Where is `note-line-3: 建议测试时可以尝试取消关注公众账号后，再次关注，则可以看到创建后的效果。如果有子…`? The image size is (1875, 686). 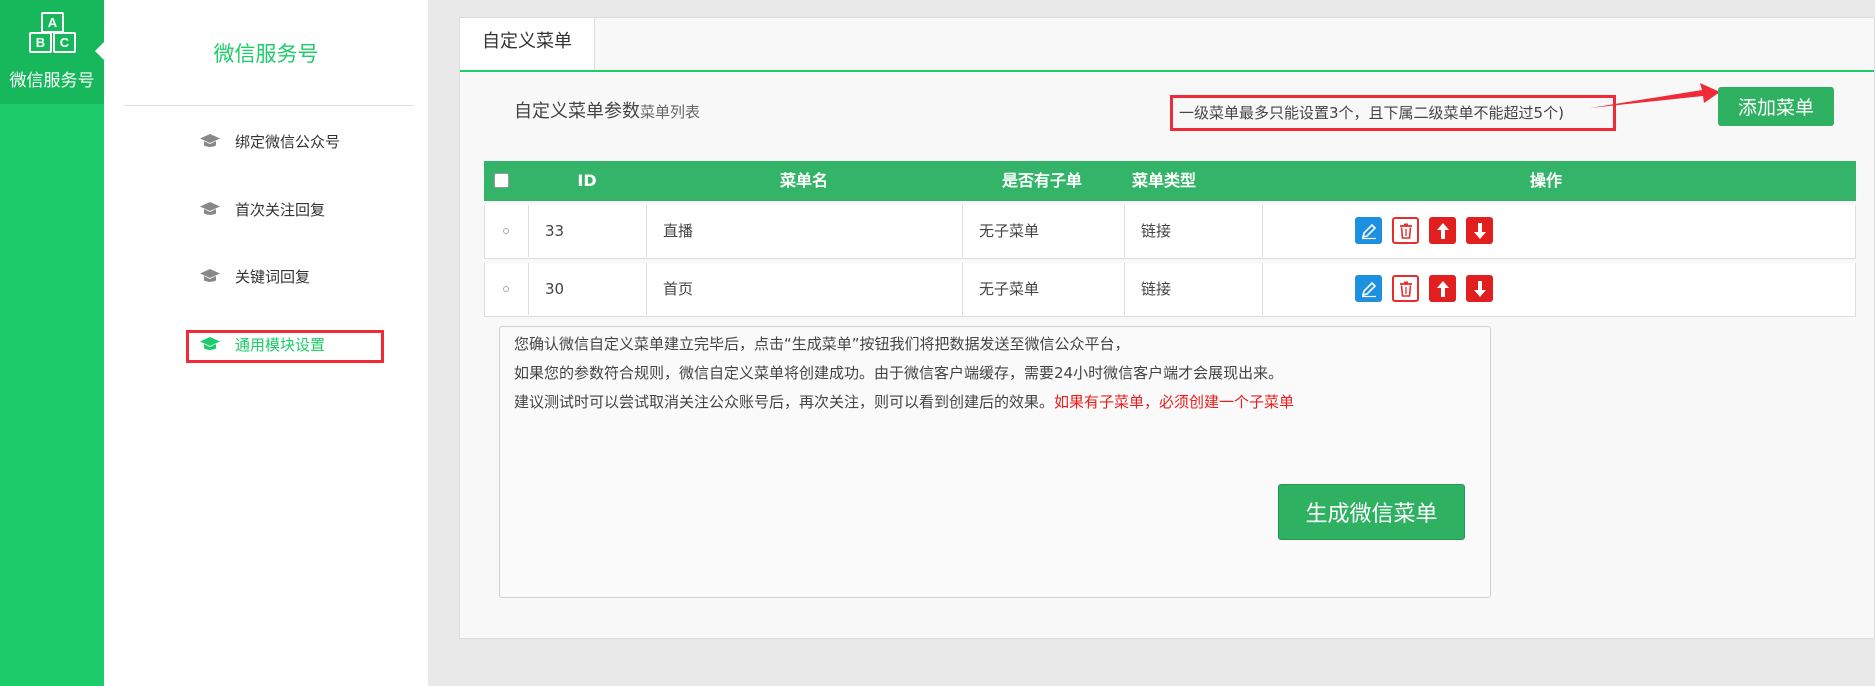 note-line-3: 建议测试时可以尝试取消关注公众账号后，再次关注，则可以看到创建后的效果。如果有子… is located at coordinates (904, 401).